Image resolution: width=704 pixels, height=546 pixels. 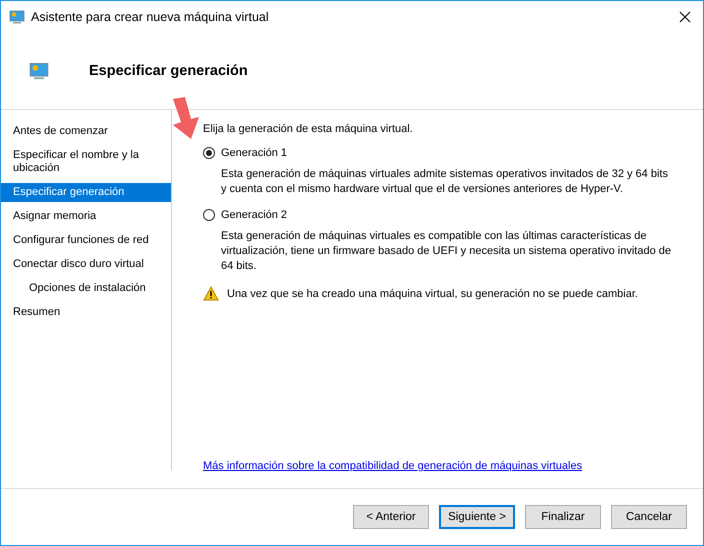 I want to click on wizard-step: Especificar el nombre y la ubicación, so click(x=86, y=162).